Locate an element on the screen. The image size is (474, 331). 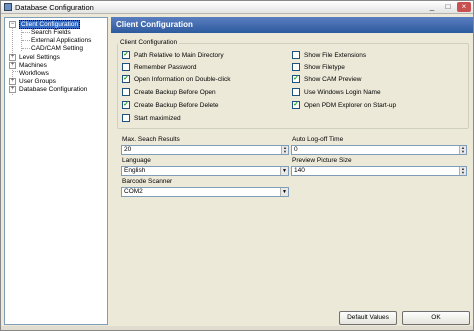
max-search-label: Max. Seach Results is located at coordinates (151, 139).